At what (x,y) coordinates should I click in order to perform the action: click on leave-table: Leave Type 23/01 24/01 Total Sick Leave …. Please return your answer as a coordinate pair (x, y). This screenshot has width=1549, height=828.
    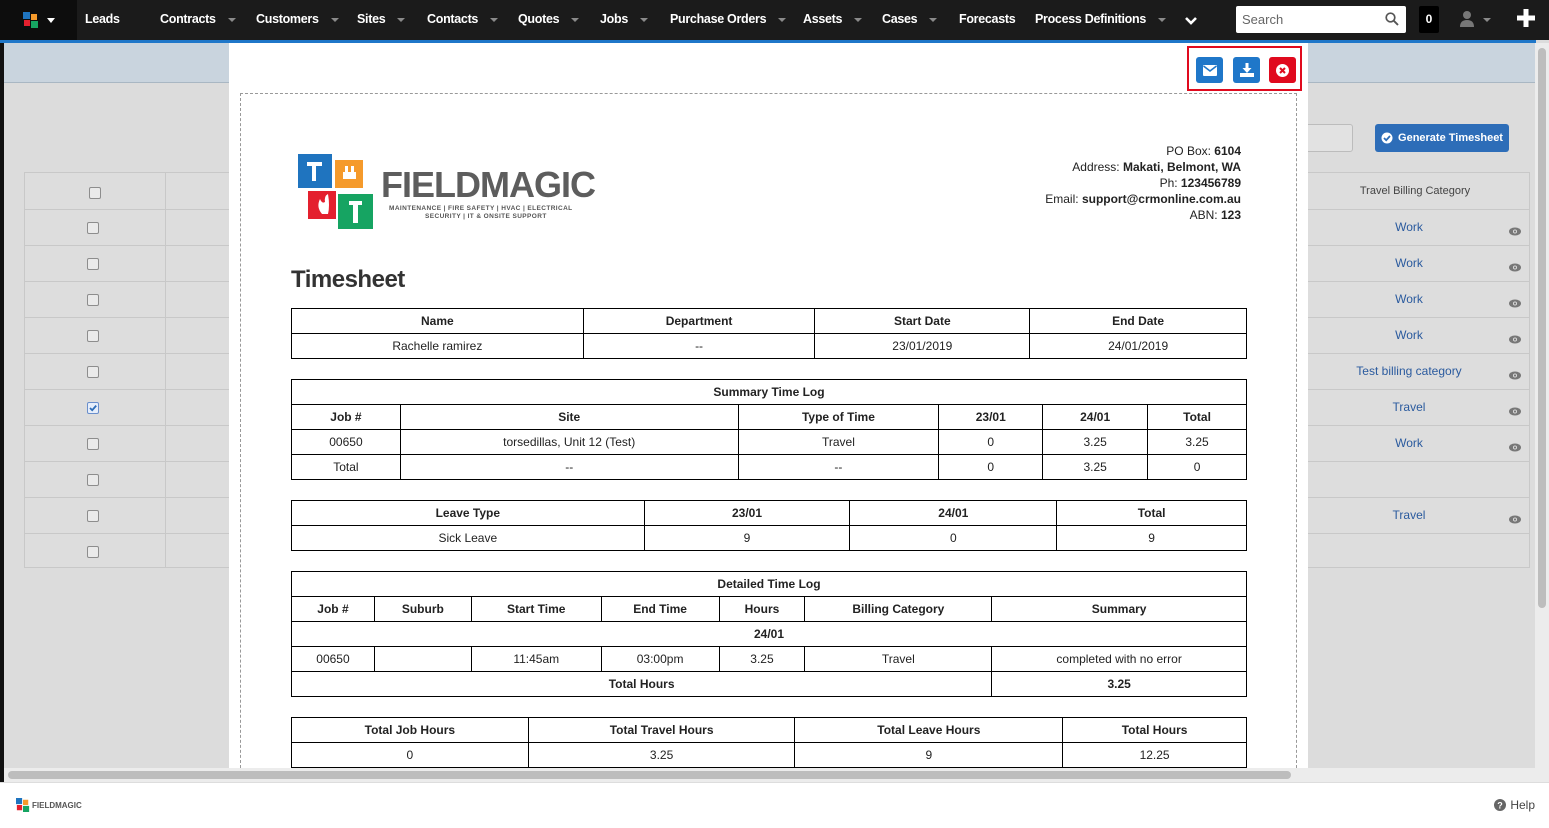
    Looking at the image, I should click on (769, 525).